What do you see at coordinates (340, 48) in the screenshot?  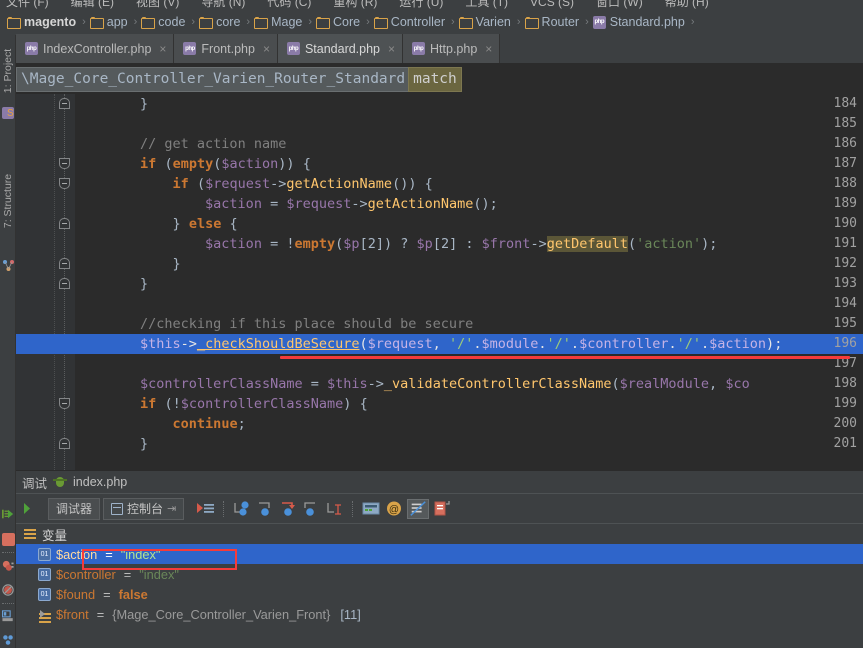 I see `editor-tab-standard-php: php Standard.php ×` at bounding box center [340, 48].